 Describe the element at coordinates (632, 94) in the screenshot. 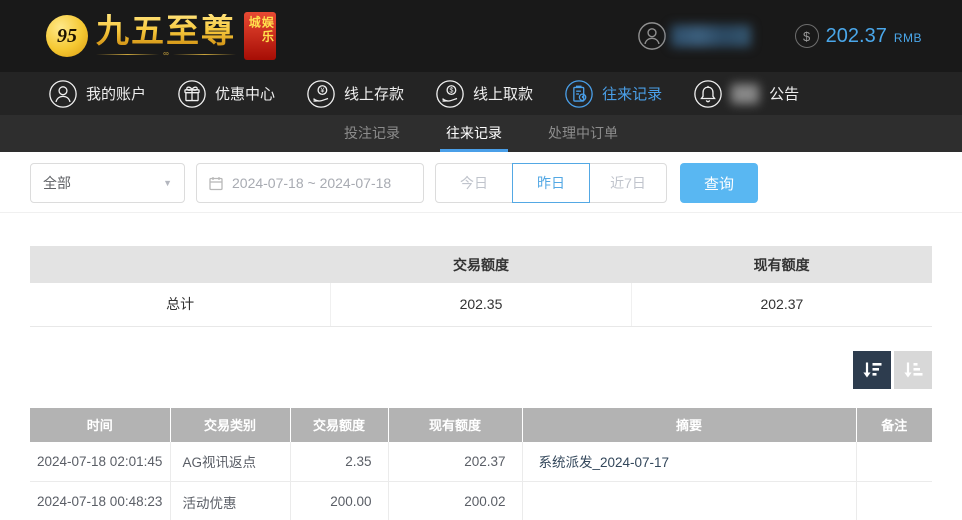

I see `nav-label: 往来记录` at that location.